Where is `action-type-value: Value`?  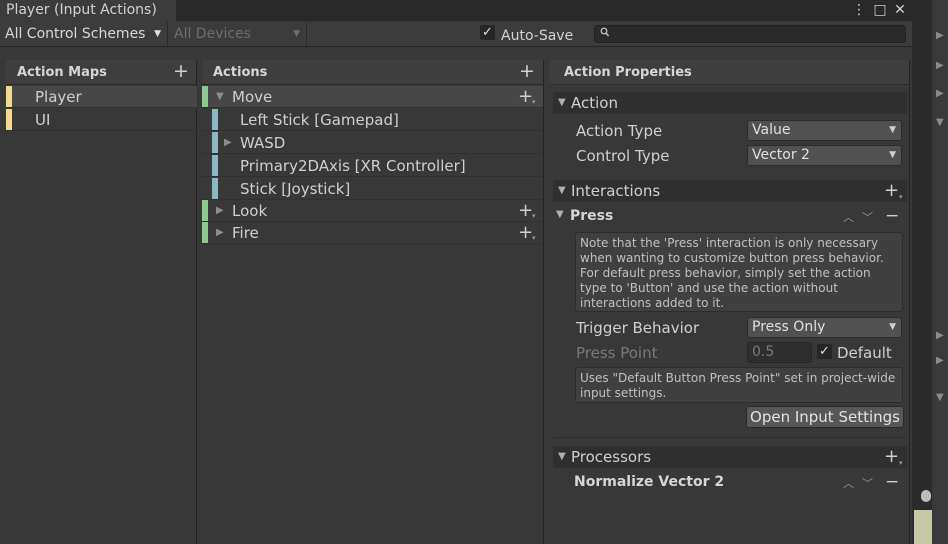
action-type-value: Value is located at coordinates (771, 130).